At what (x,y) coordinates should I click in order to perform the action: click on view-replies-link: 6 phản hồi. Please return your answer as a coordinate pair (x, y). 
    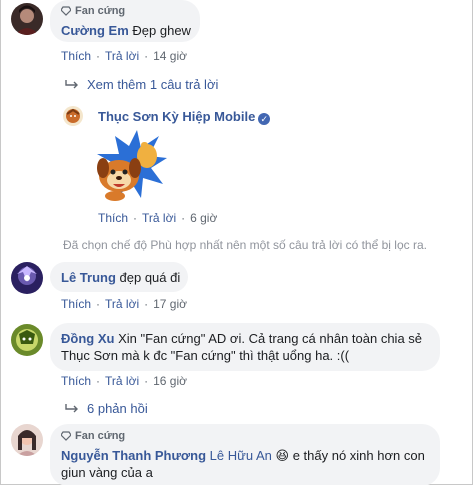
    Looking at the image, I should click on (106, 408).